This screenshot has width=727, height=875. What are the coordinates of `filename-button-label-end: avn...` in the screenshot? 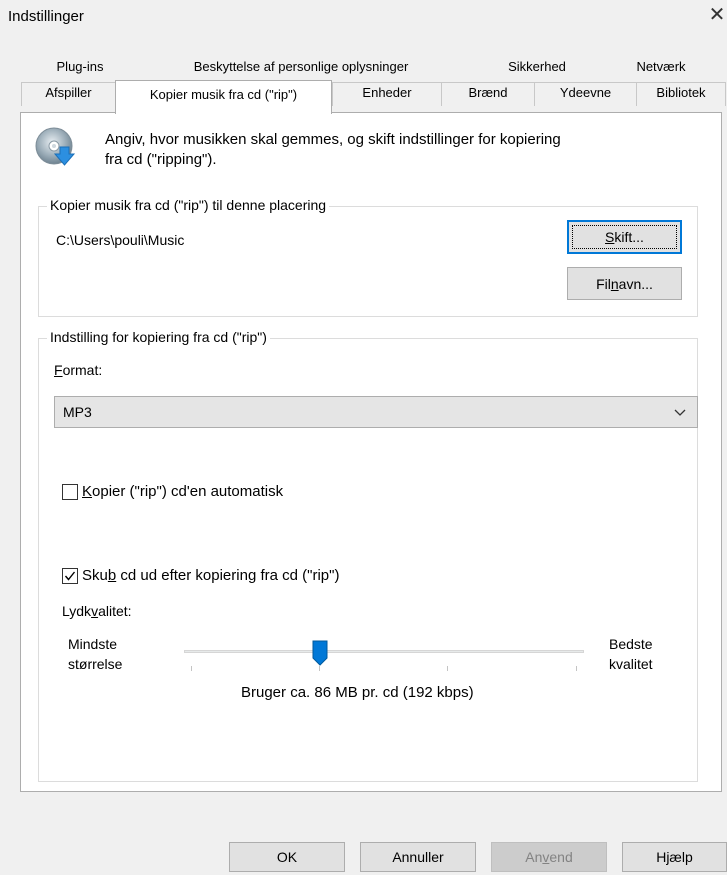 It's located at (635, 283).